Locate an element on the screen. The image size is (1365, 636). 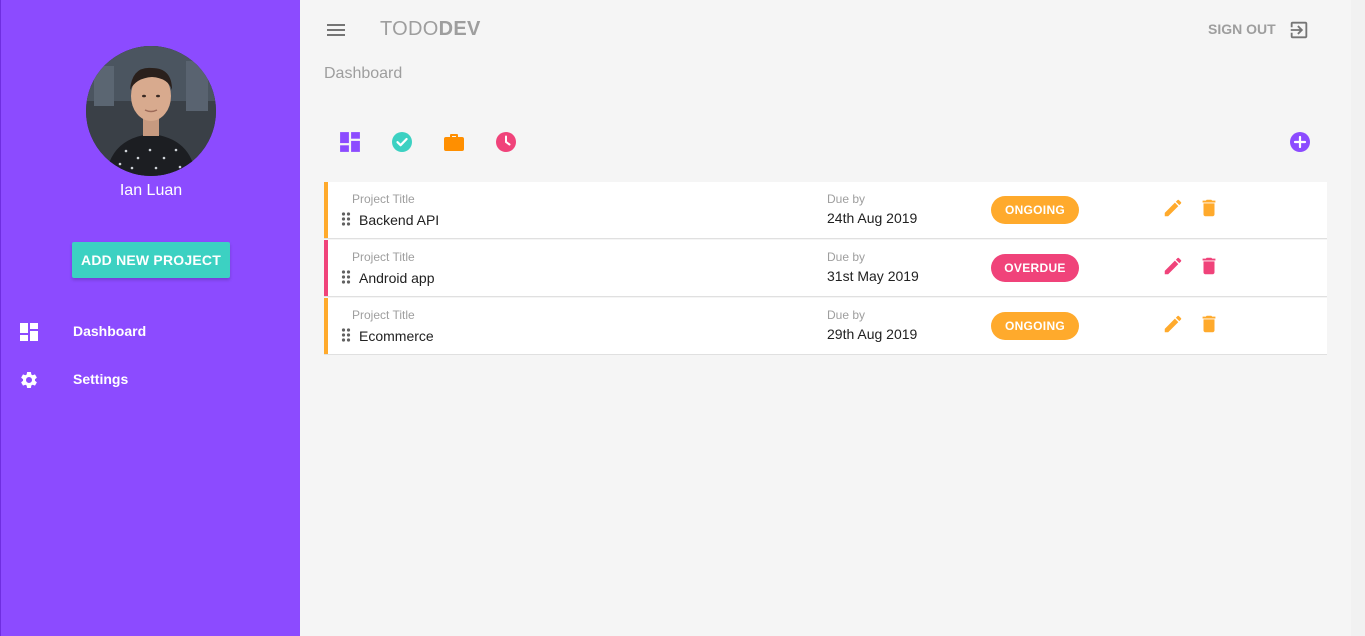
app-brand: TODODEV is located at coordinates (430, 29).